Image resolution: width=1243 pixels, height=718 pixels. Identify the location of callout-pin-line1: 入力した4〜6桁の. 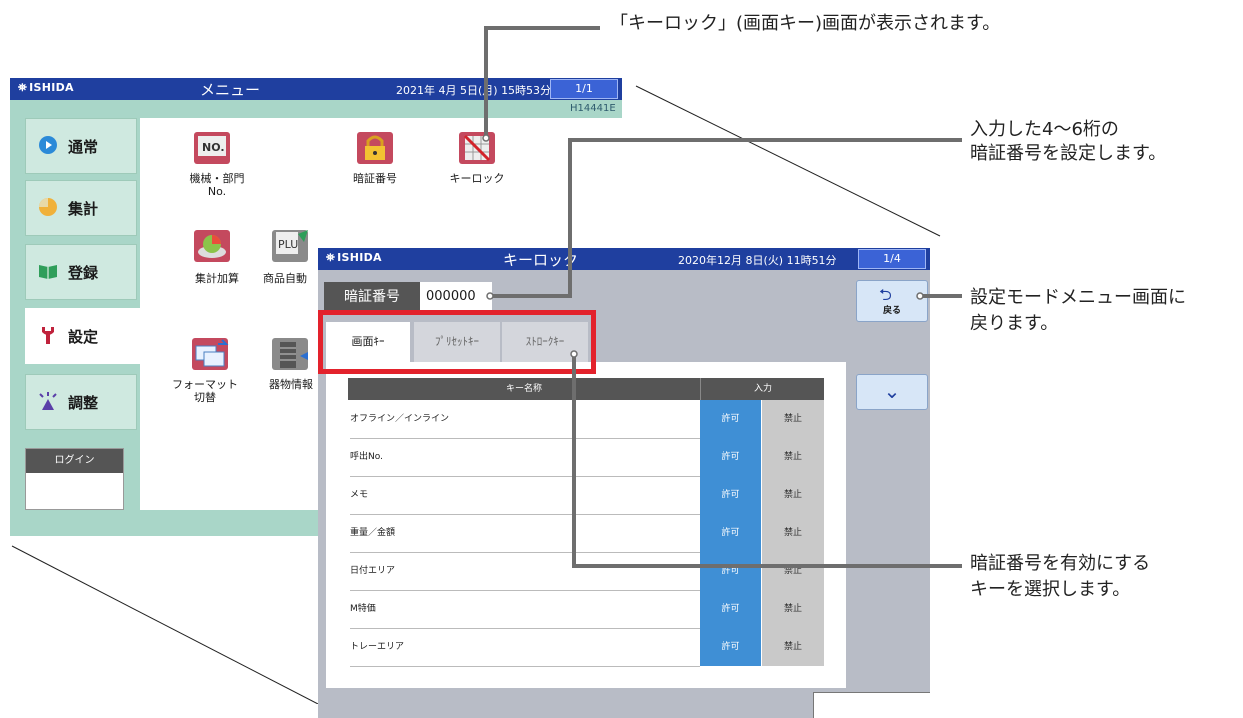
(1044, 129).